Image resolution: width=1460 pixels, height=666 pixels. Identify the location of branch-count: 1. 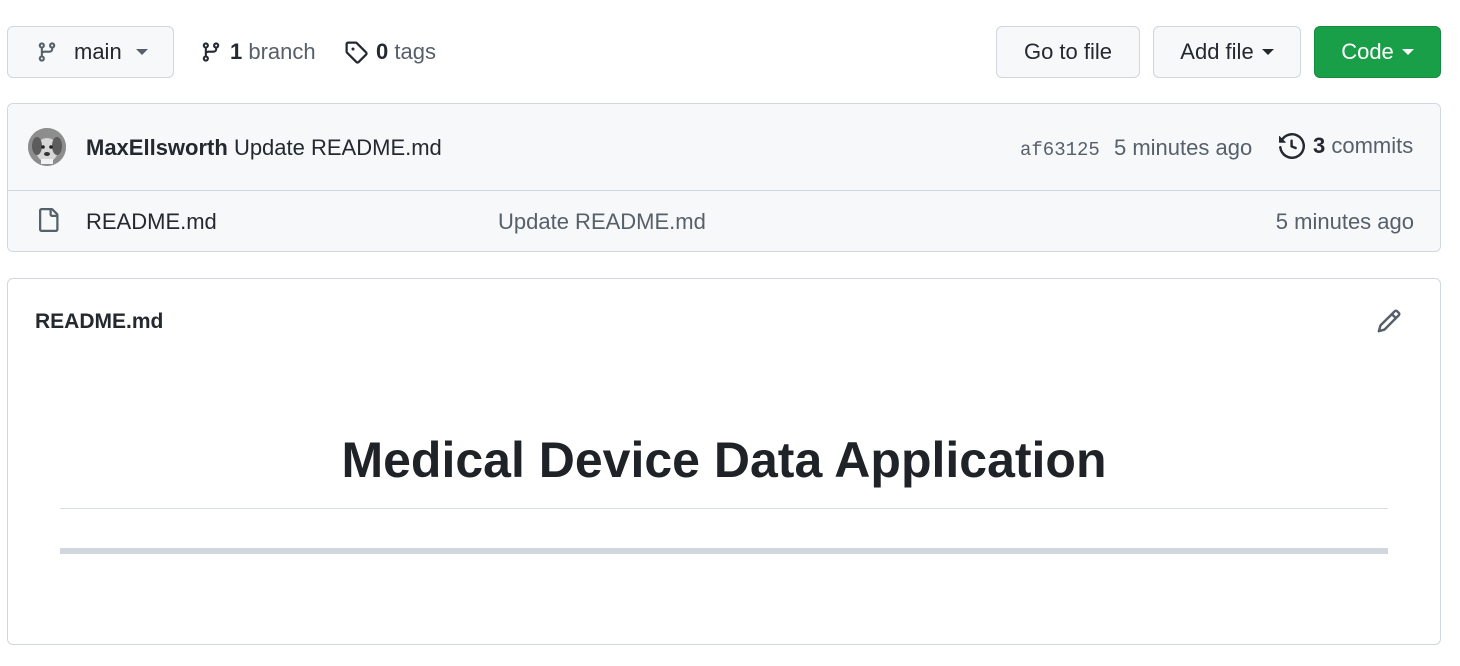
(236, 51).